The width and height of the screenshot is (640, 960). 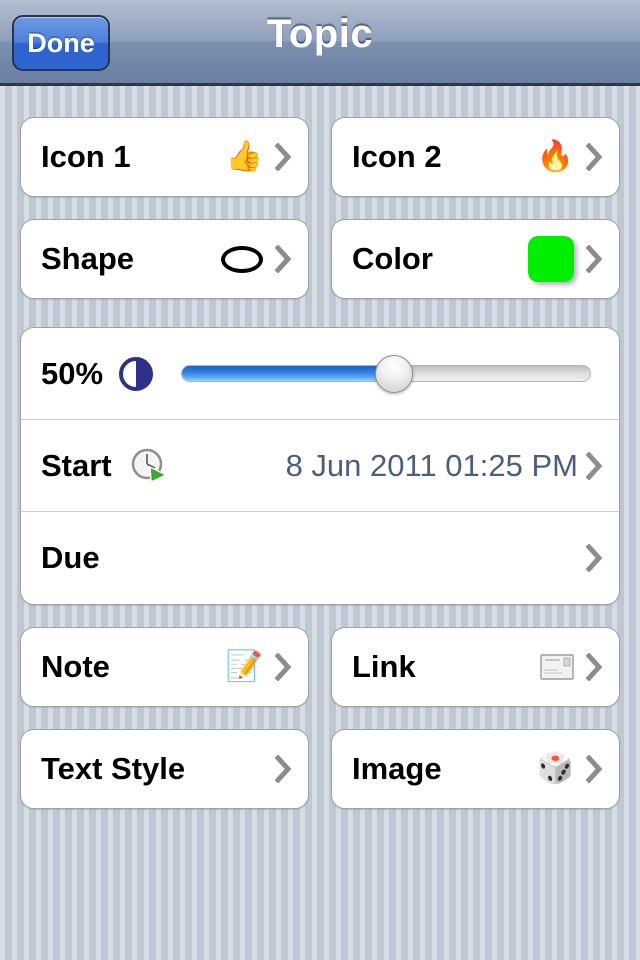 What do you see at coordinates (149, 466) in the screenshot?
I see `clock-play-icon` at bounding box center [149, 466].